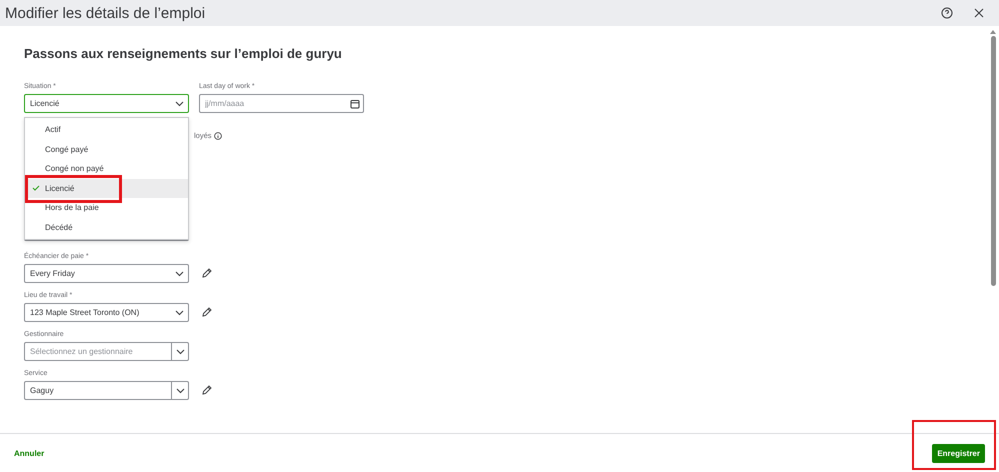  I want to click on date-field: jj/mm/aaaa, so click(281, 103).